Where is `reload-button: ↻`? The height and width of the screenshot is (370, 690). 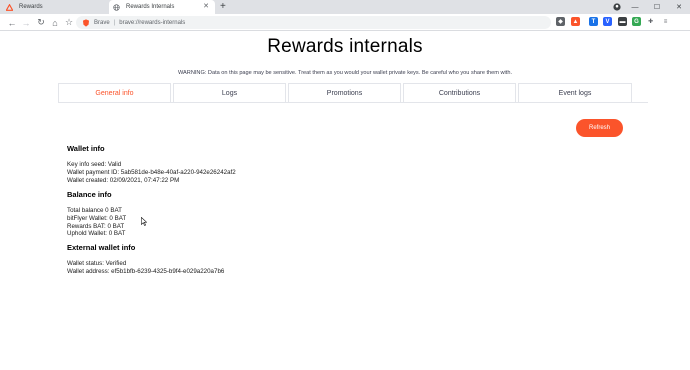
reload-button: ↻ is located at coordinates (41, 22).